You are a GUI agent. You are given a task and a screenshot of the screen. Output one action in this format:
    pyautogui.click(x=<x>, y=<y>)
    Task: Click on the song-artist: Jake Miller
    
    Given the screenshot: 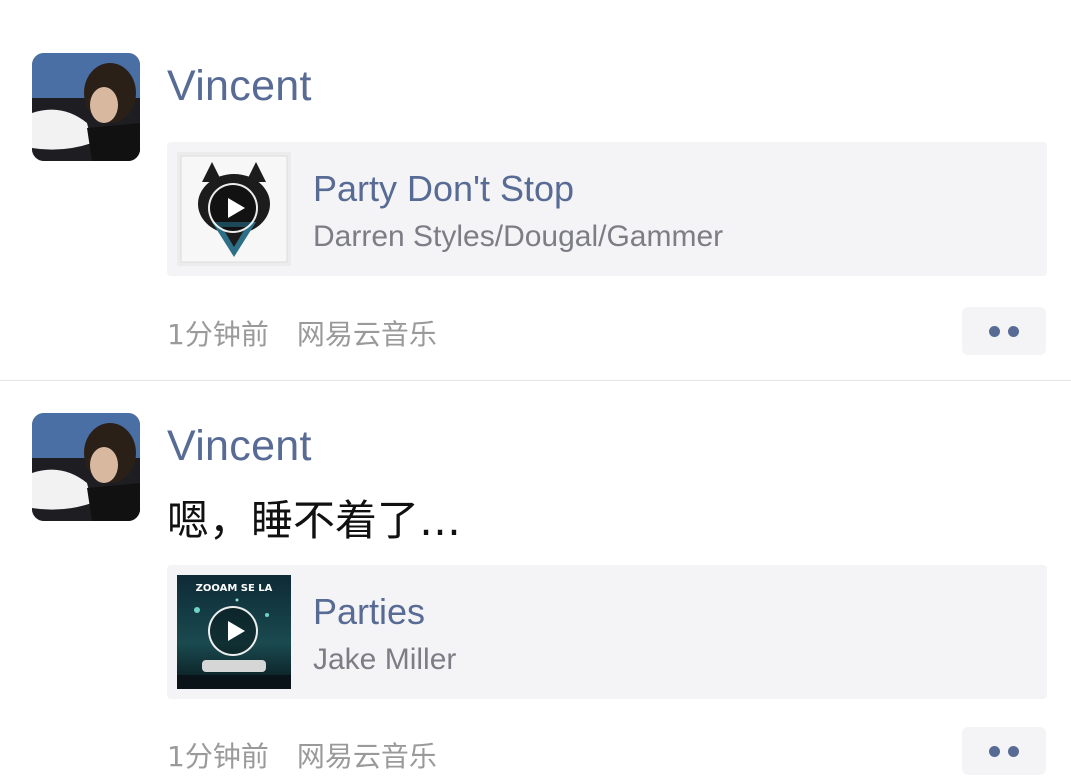 What is the action you would take?
    pyautogui.click(x=385, y=659)
    